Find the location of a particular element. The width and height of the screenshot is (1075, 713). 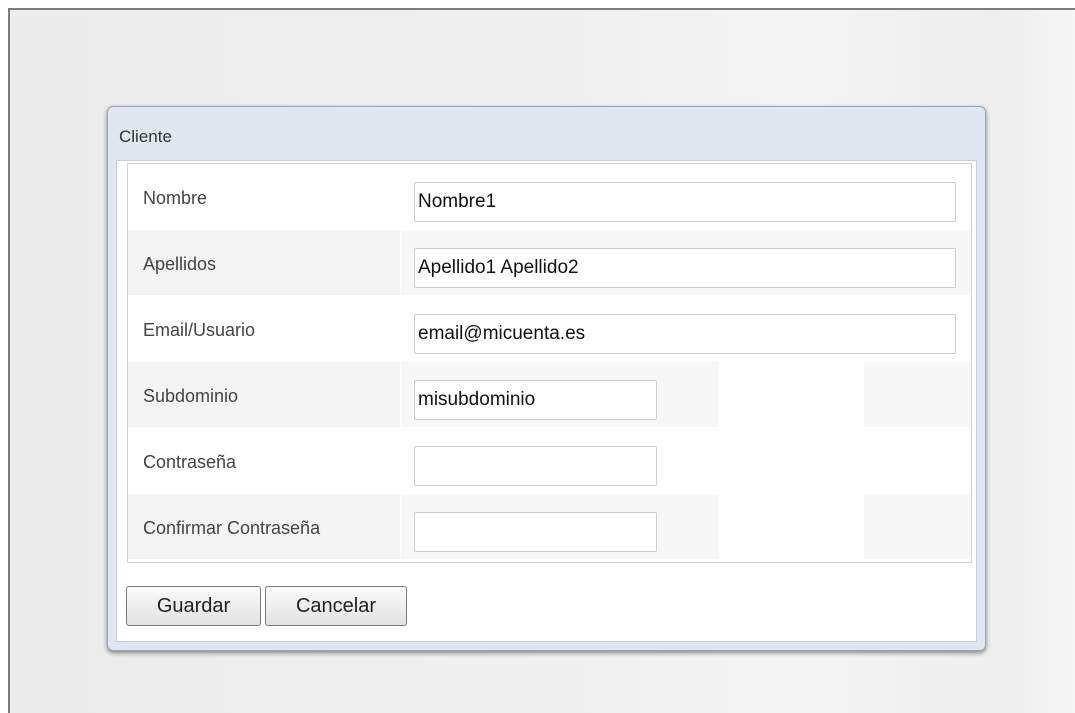

label-cell: Email/Usuario is located at coordinates (264, 328).